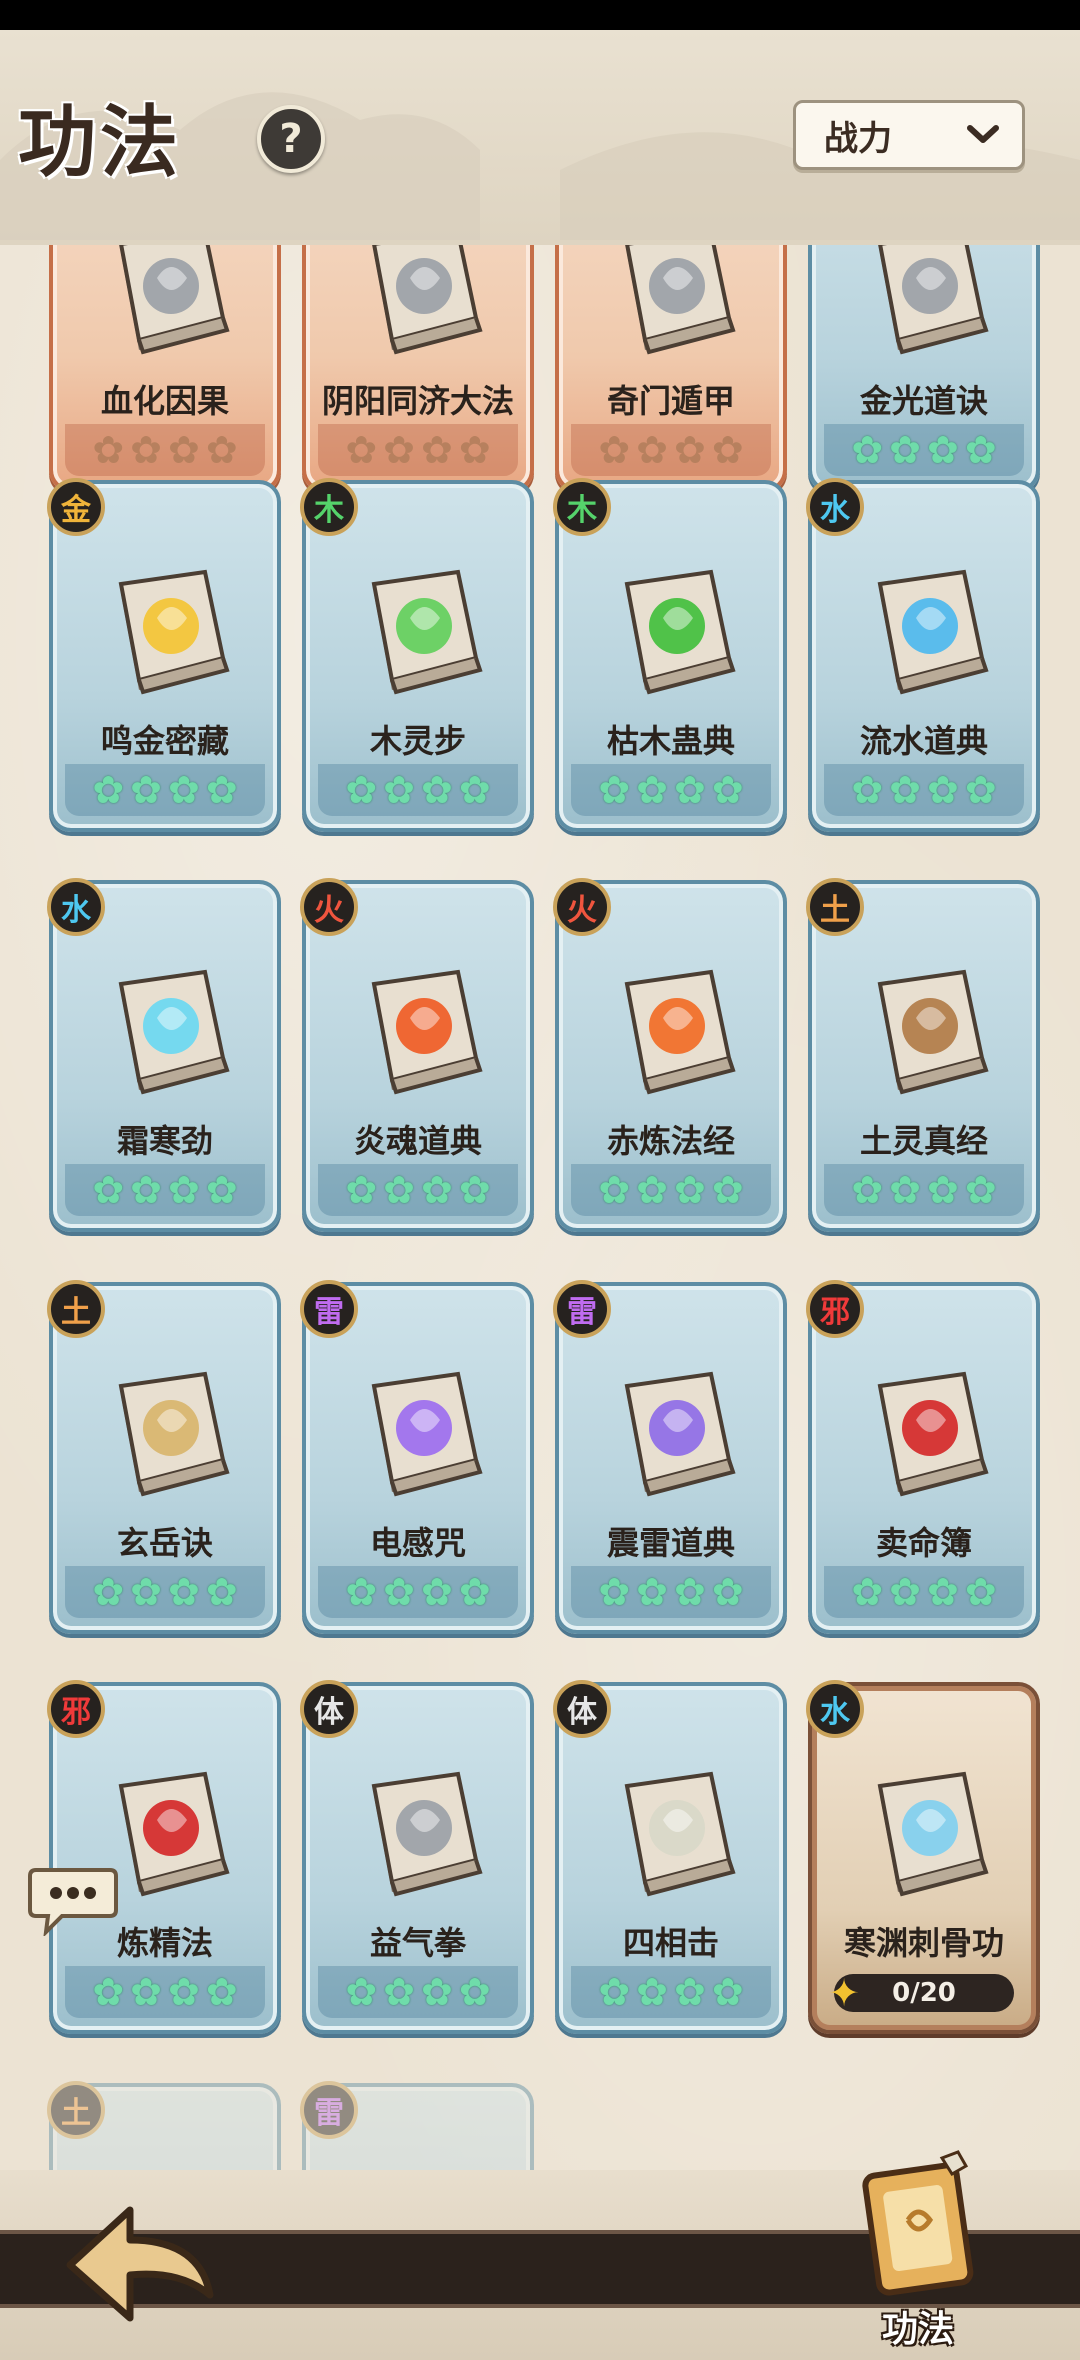 This screenshot has height=2360, width=1080. Describe the element at coordinates (73, 1899) in the screenshot. I see `chat-bubble-icon` at that location.